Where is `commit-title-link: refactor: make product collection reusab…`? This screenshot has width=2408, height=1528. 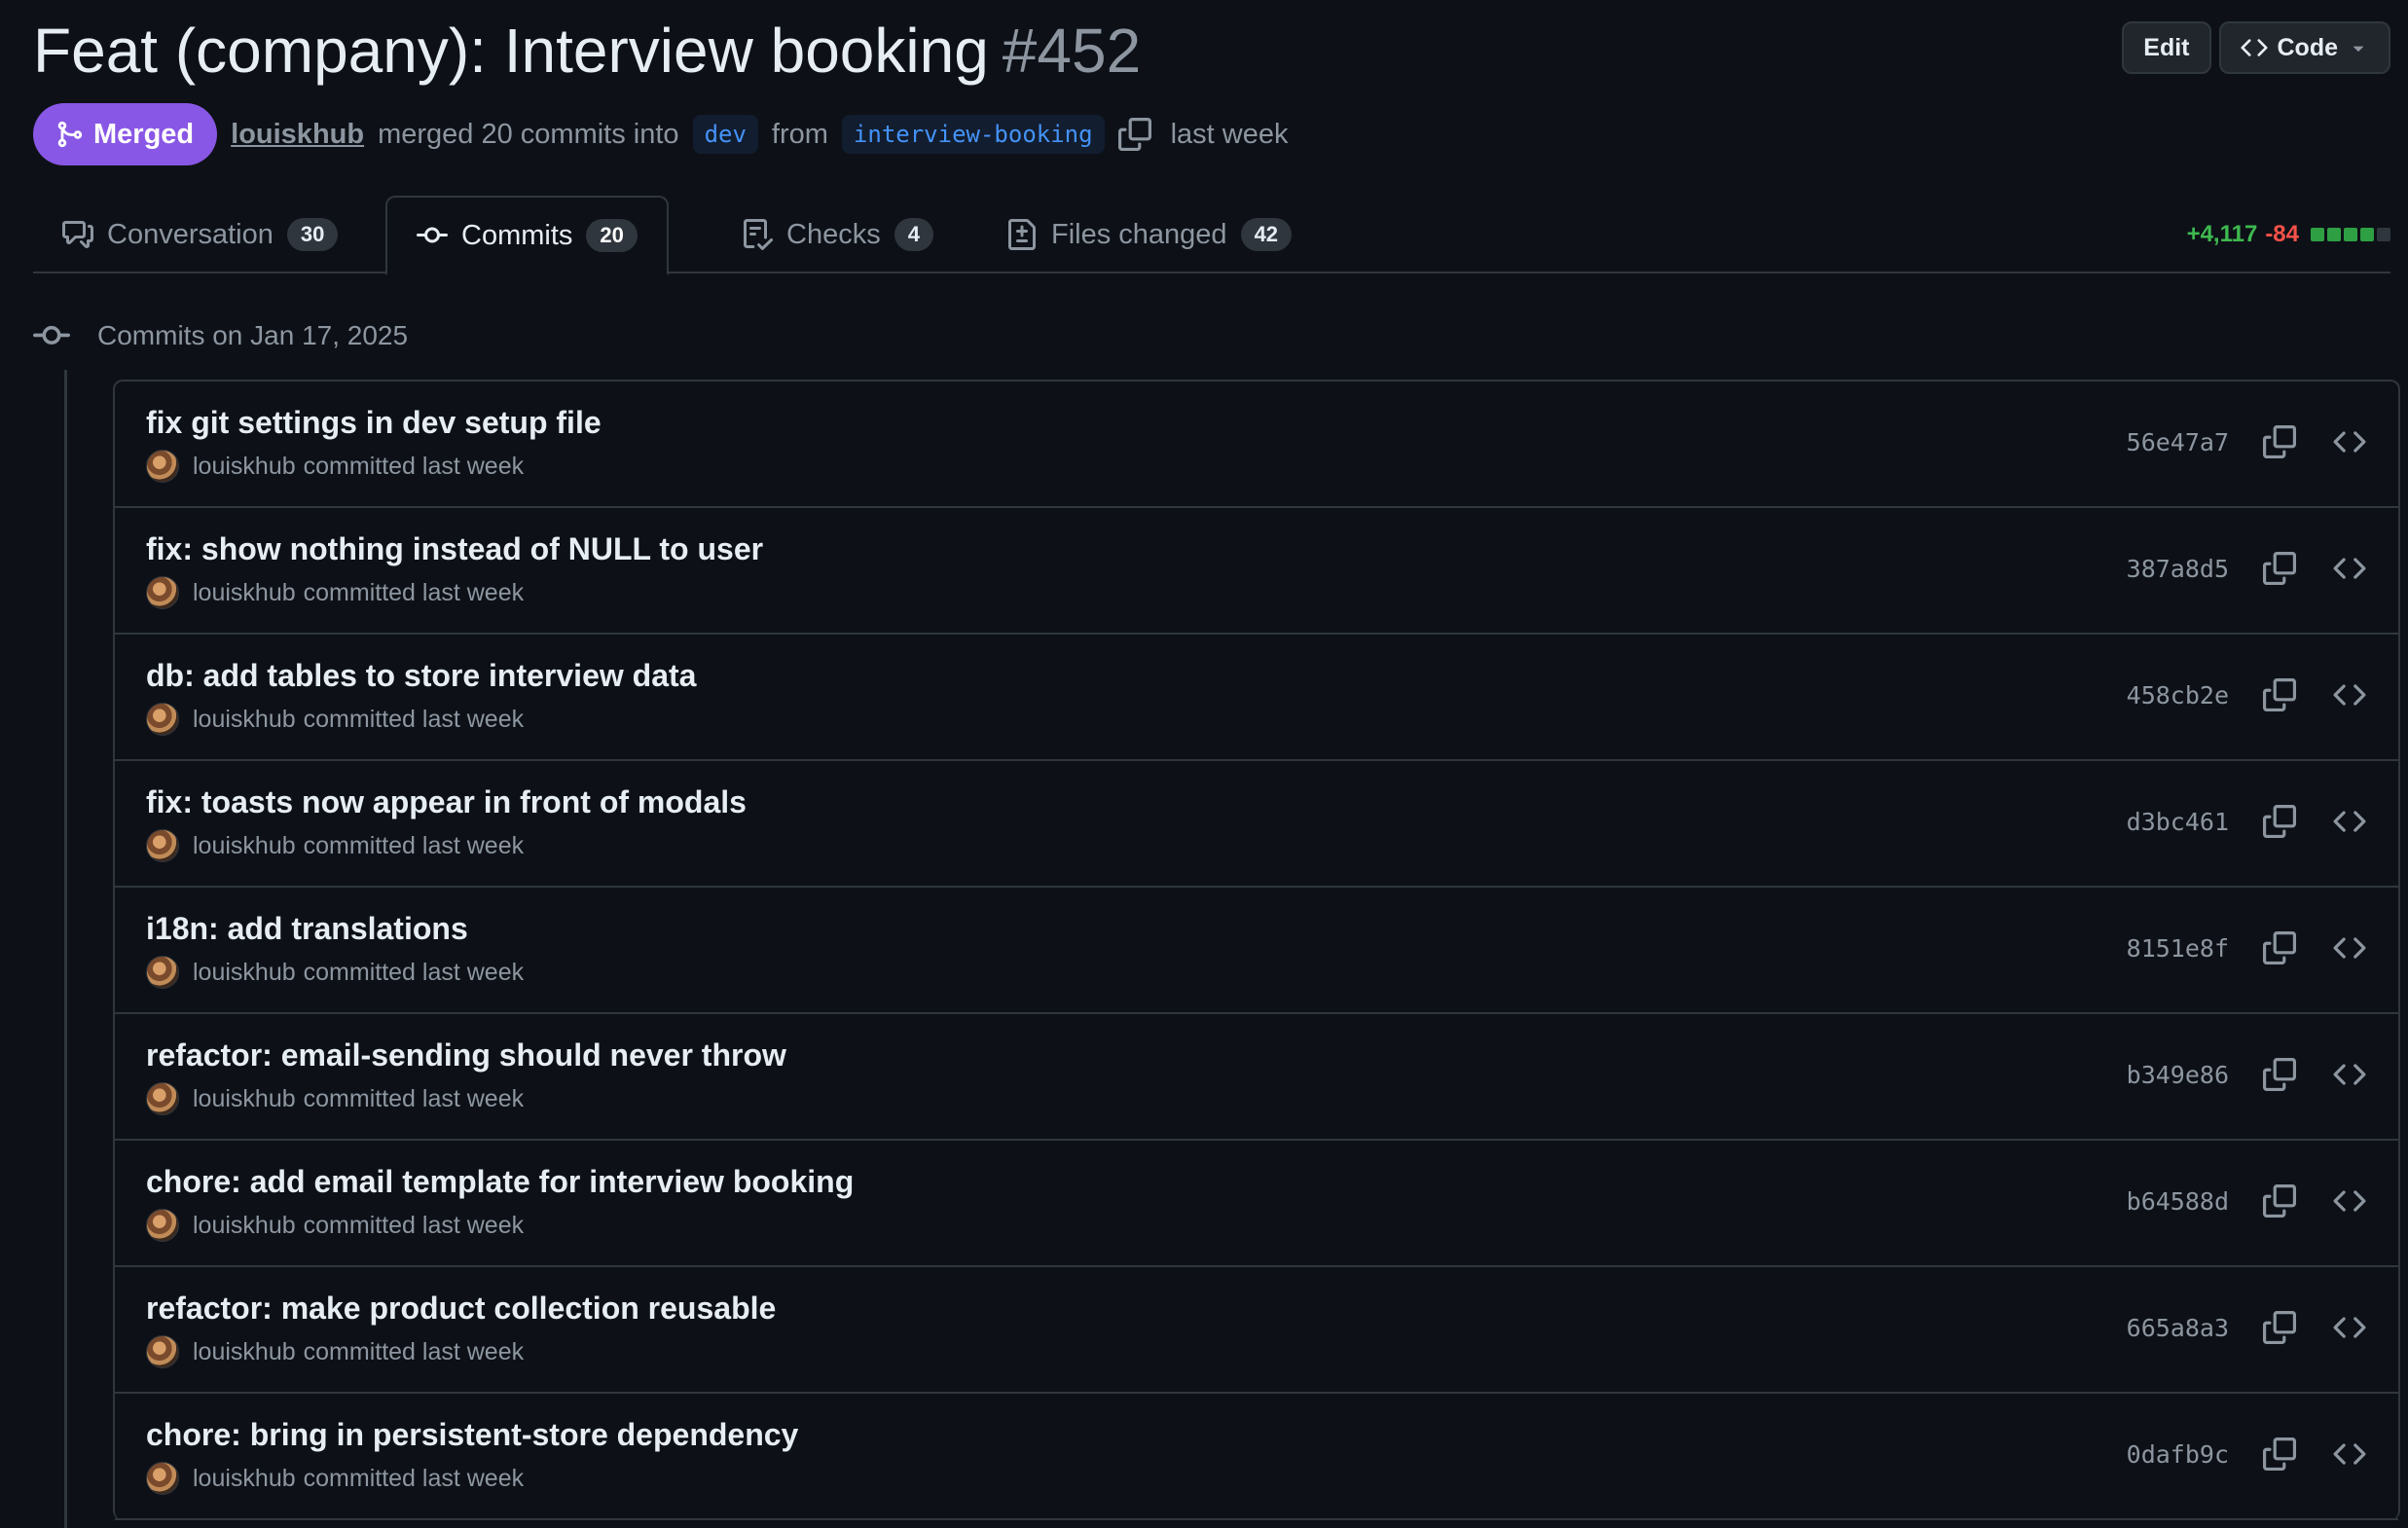
commit-title-link: refactor: make product collection reusab… is located at coordinates (461, 1308).